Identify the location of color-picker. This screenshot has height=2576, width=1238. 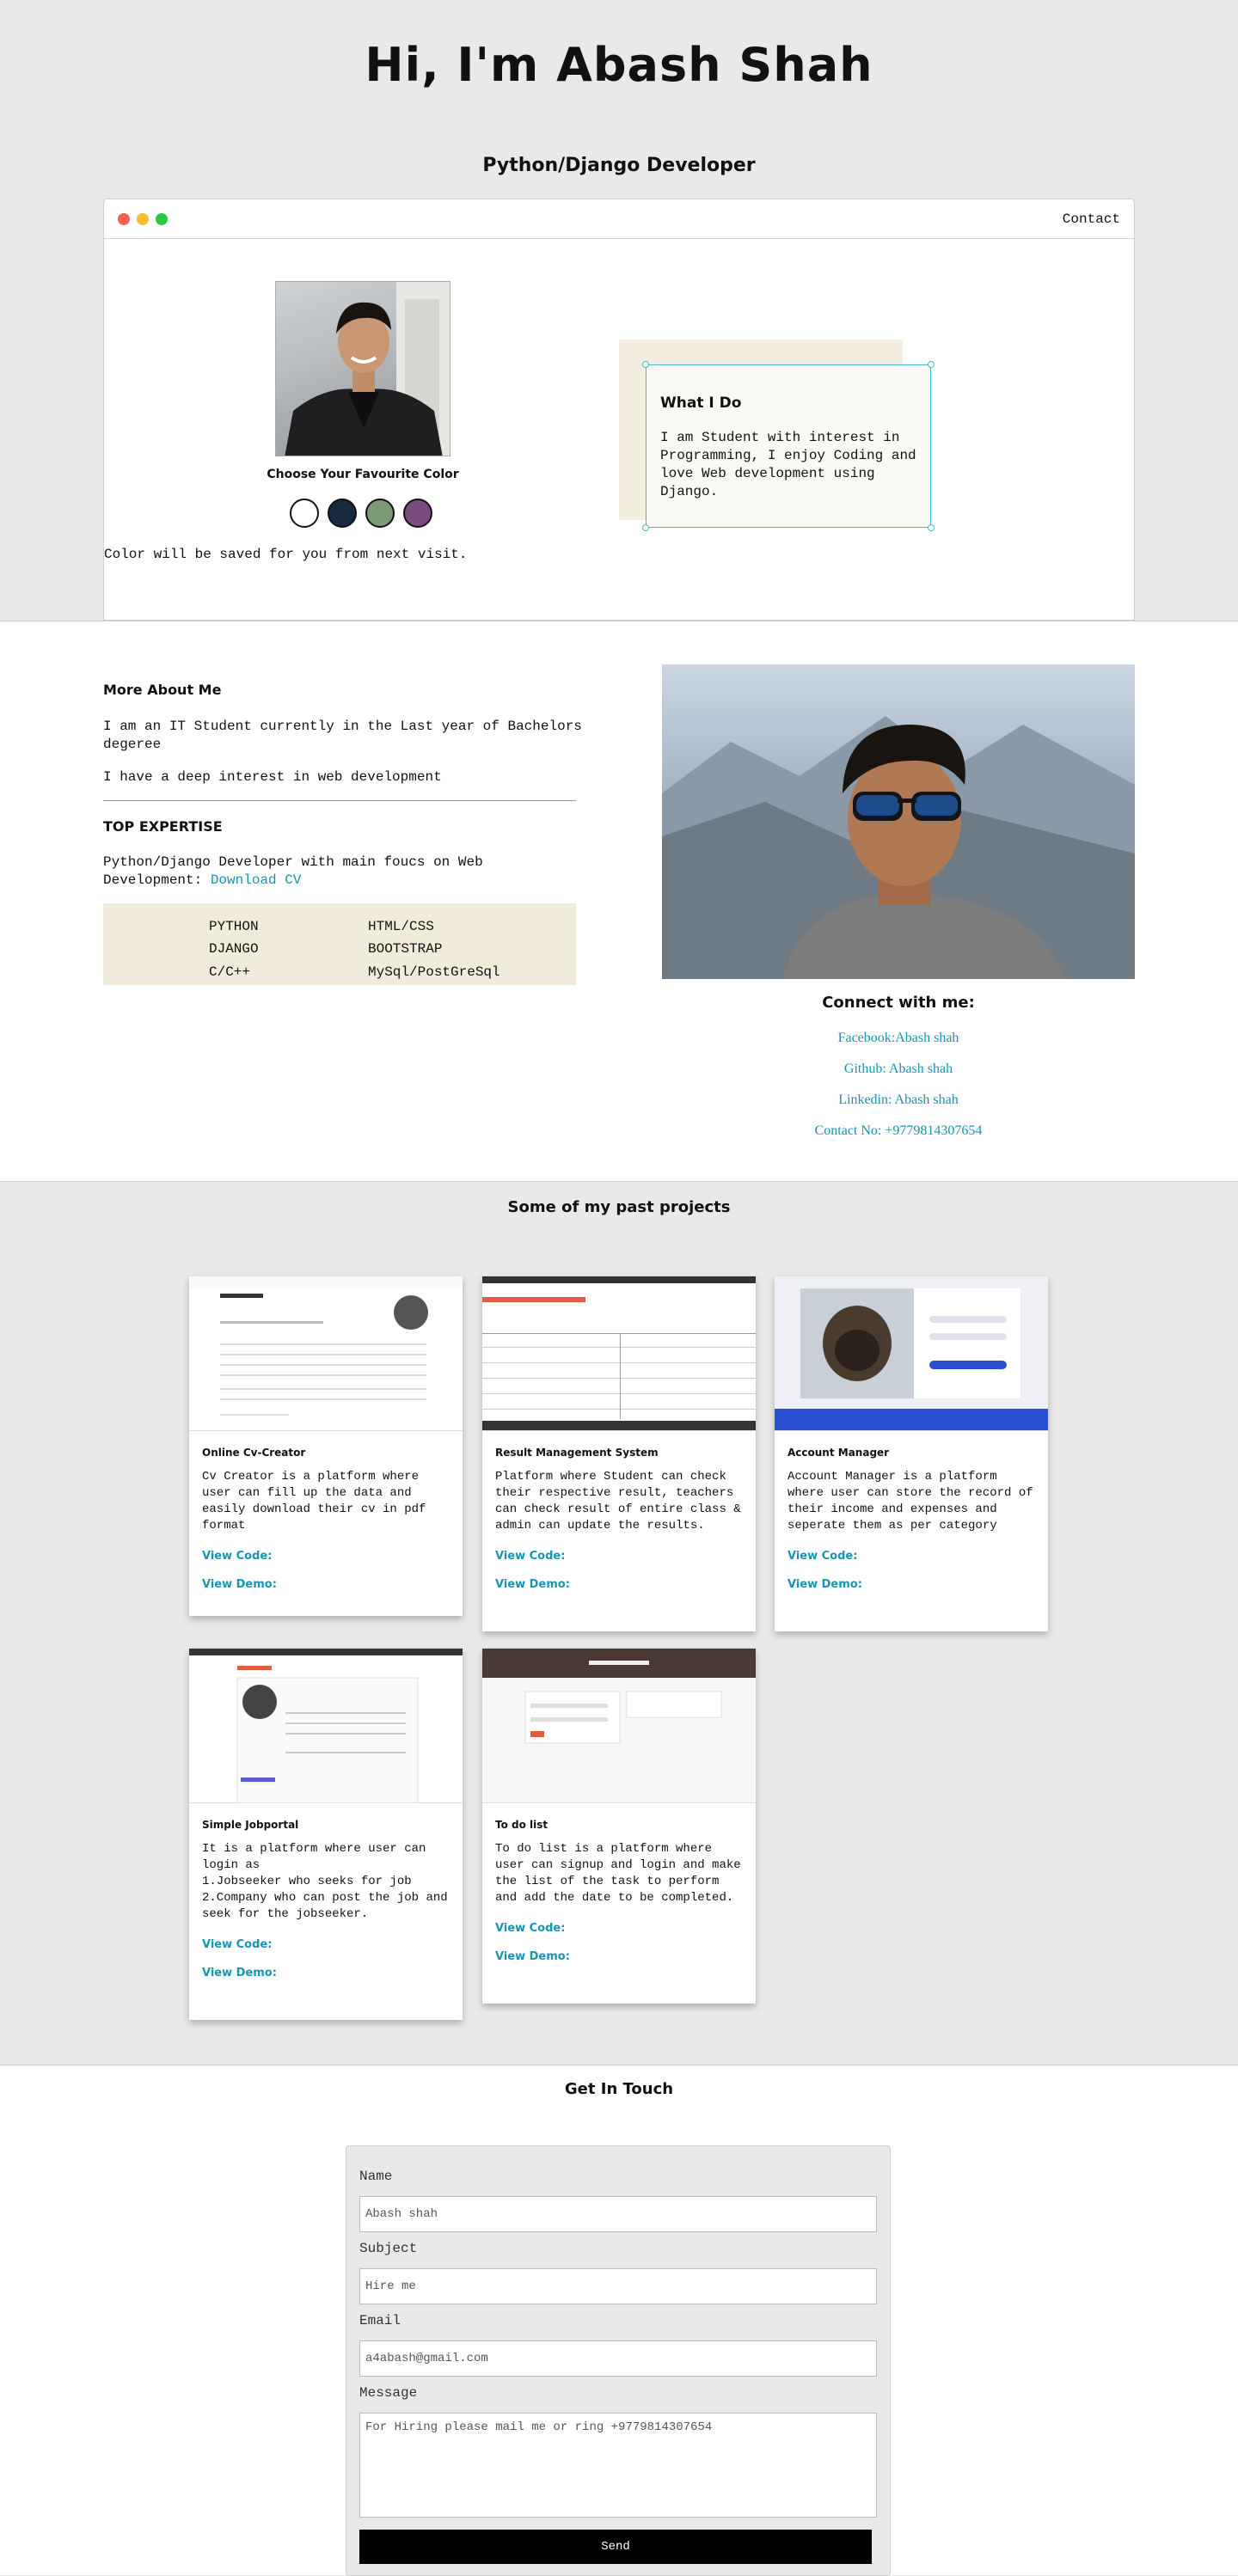
(361, 513).